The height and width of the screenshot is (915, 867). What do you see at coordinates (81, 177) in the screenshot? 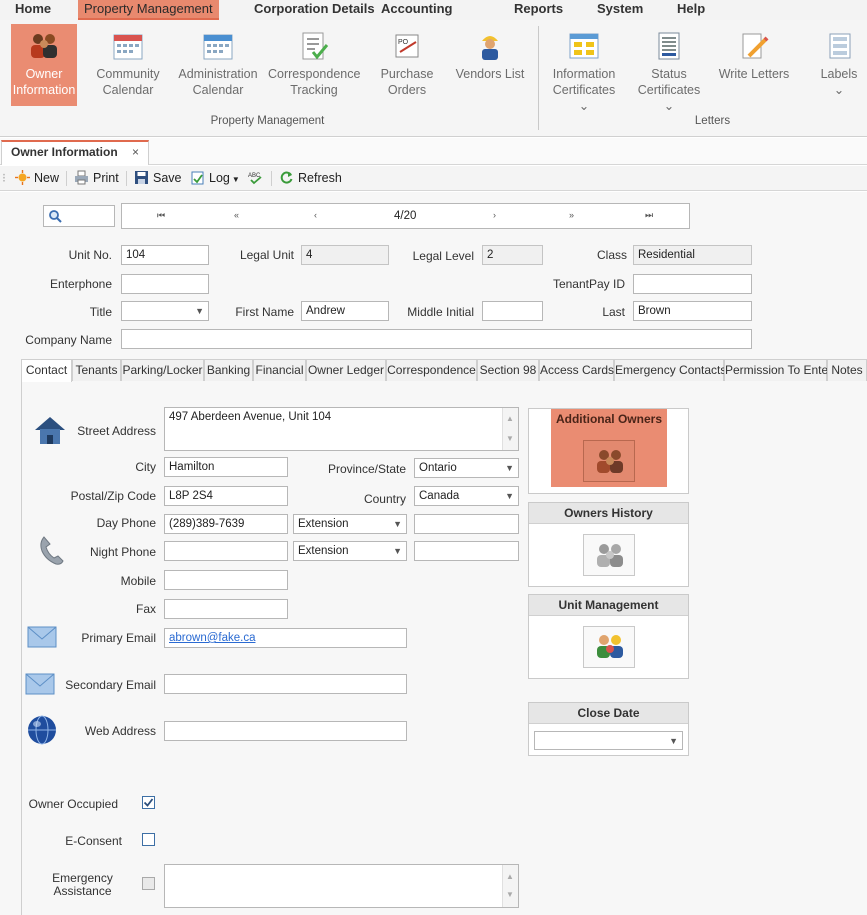
I see `print-icon` at bounding box center [81, 177].